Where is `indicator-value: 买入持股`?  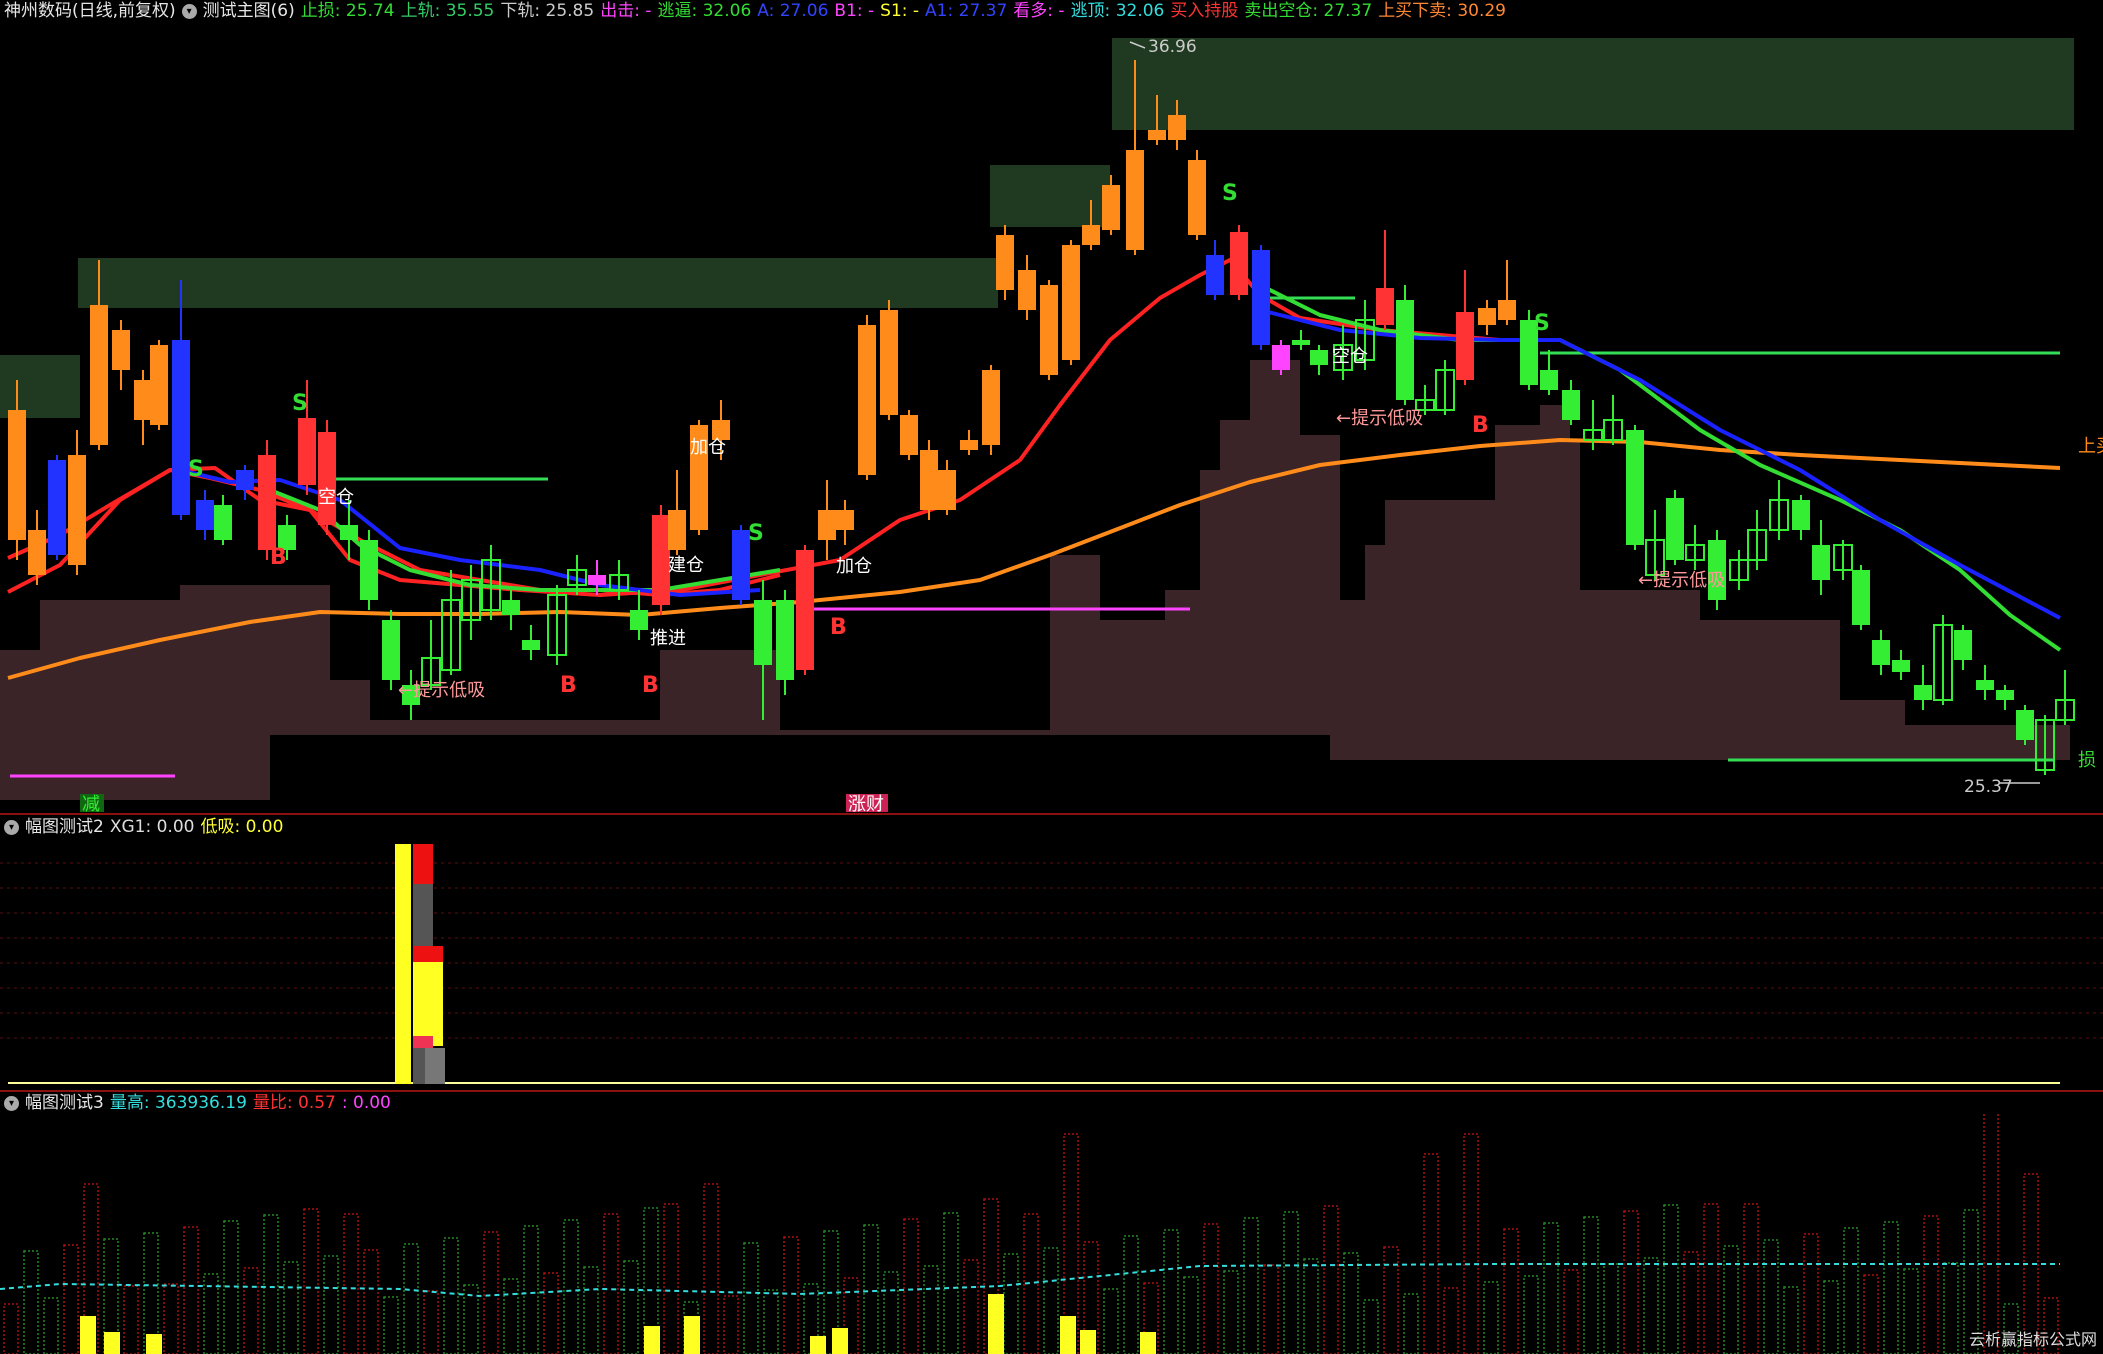 indicator-value: 买入持股 is located at coordinates (1204, 11).